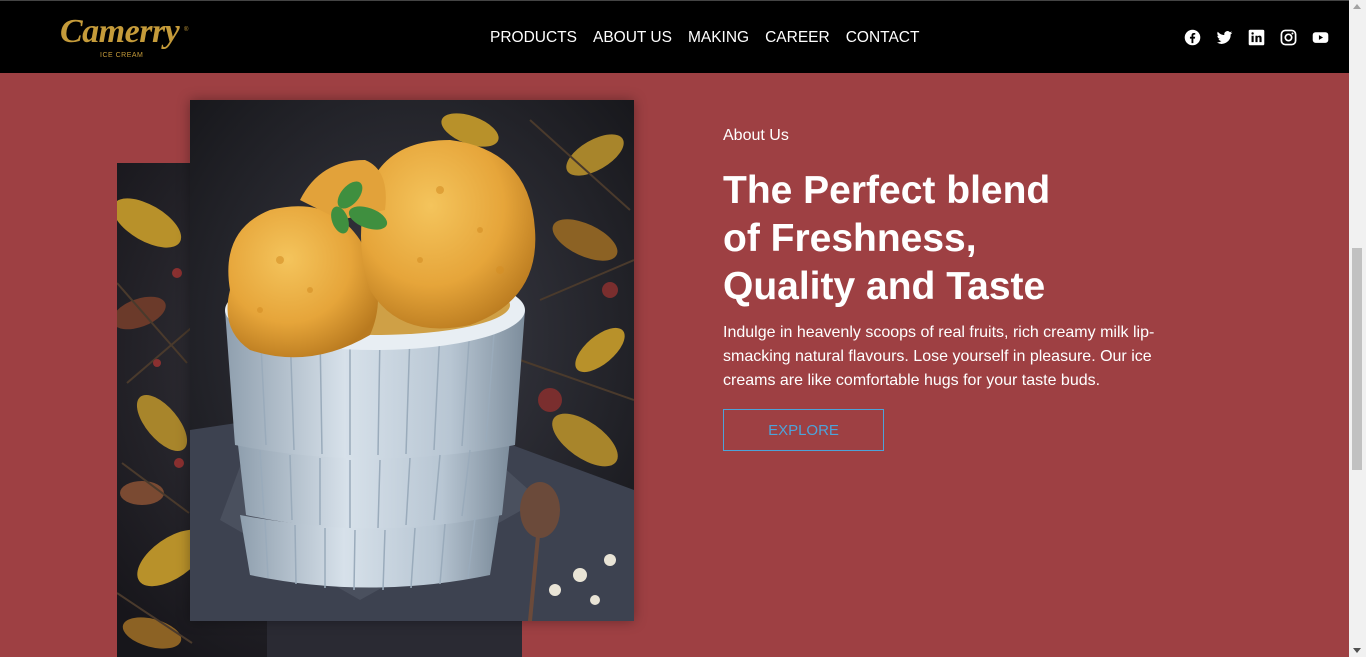 This screenshot has width=1366, height=657. I want to click on nav-item-career: CAREER, so click(797, 38).